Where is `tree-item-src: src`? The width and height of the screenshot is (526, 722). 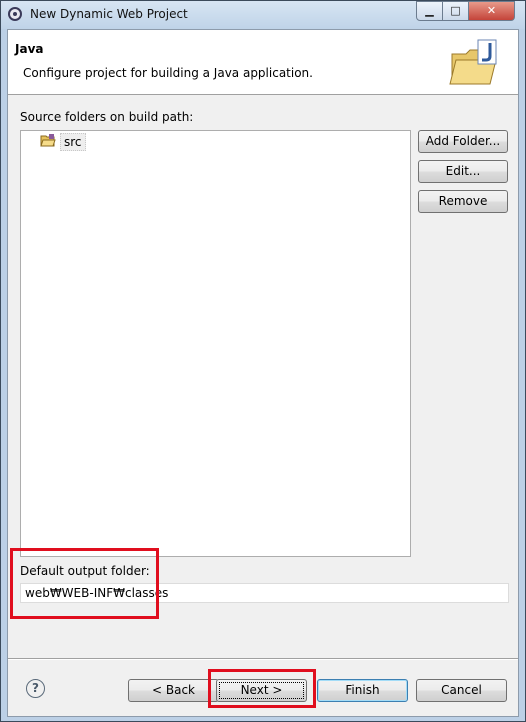 tree-item-src: src is located at coordinates (63, 142).